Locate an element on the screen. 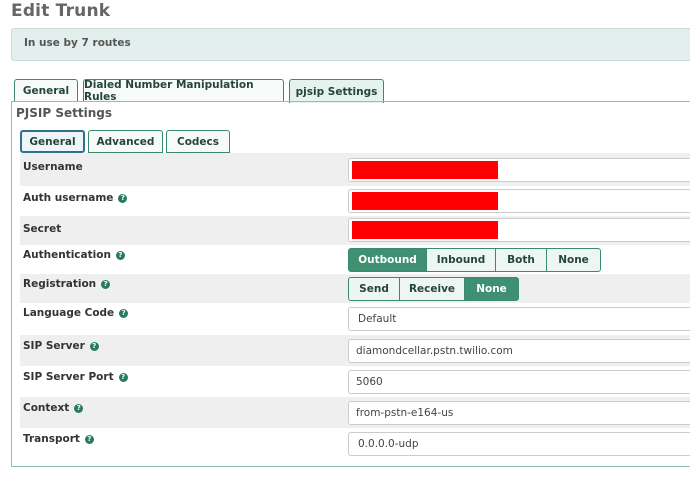  authentication-both-button: Both is located at coordinates (521, 260).